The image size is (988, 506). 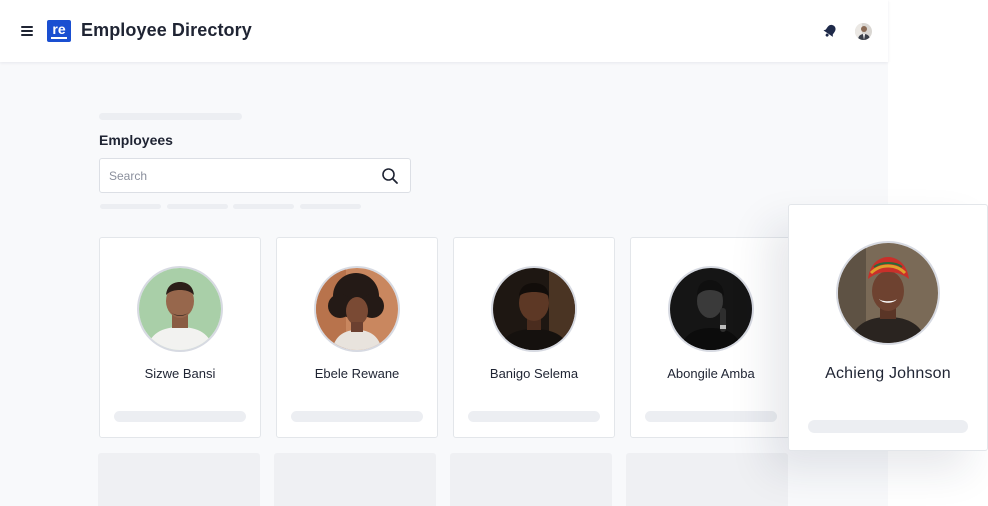 I want to click on user-avatar, so click(x=863, y=31).